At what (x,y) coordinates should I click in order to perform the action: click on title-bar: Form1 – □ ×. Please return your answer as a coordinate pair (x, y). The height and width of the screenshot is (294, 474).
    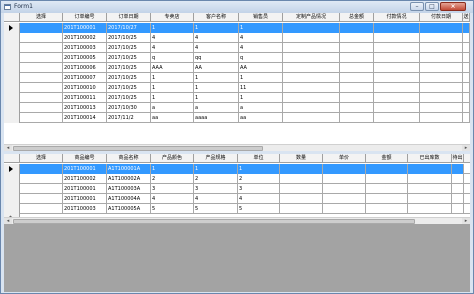
    Looking at the image, I should click on (237, 7).